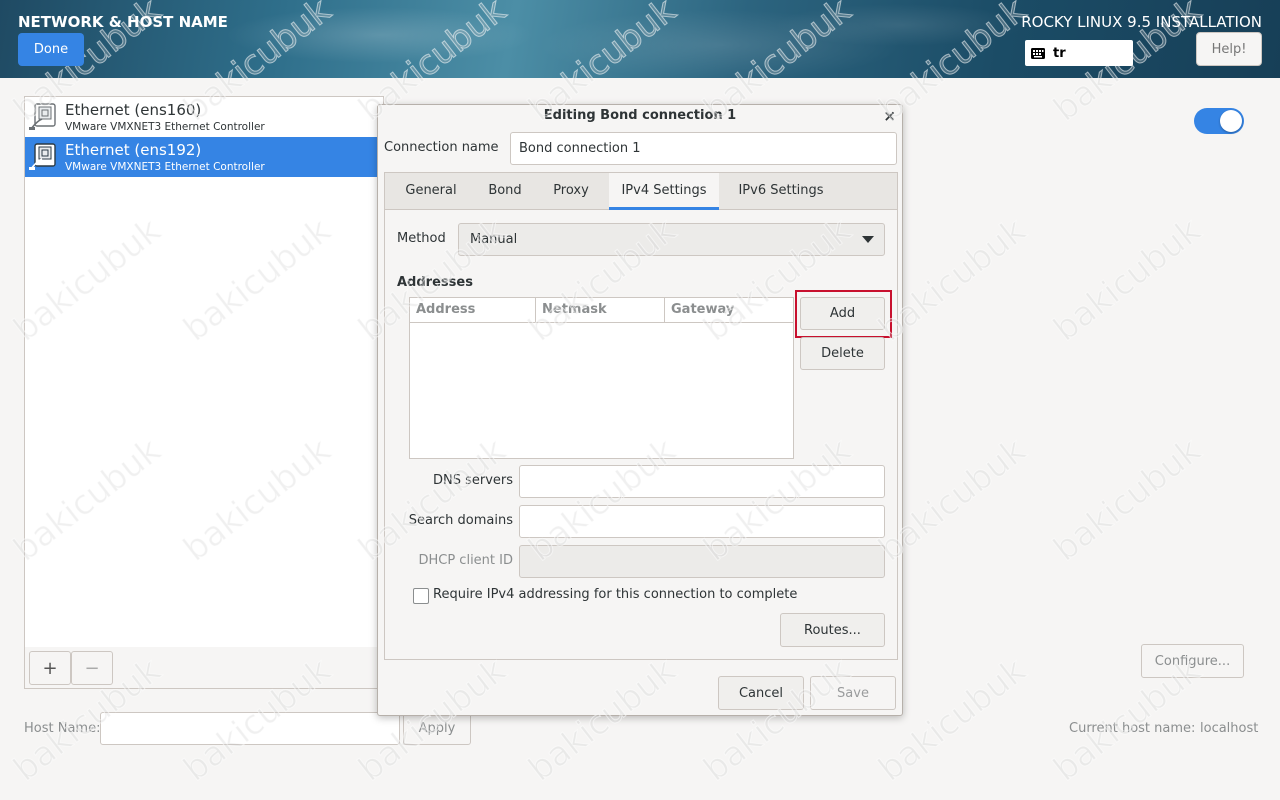 The height and width of the screenshot is (800, 1280). Describe the element at coordinates (1219, 121) in the screenshot. I see `connection-toggle-switch` at that location.